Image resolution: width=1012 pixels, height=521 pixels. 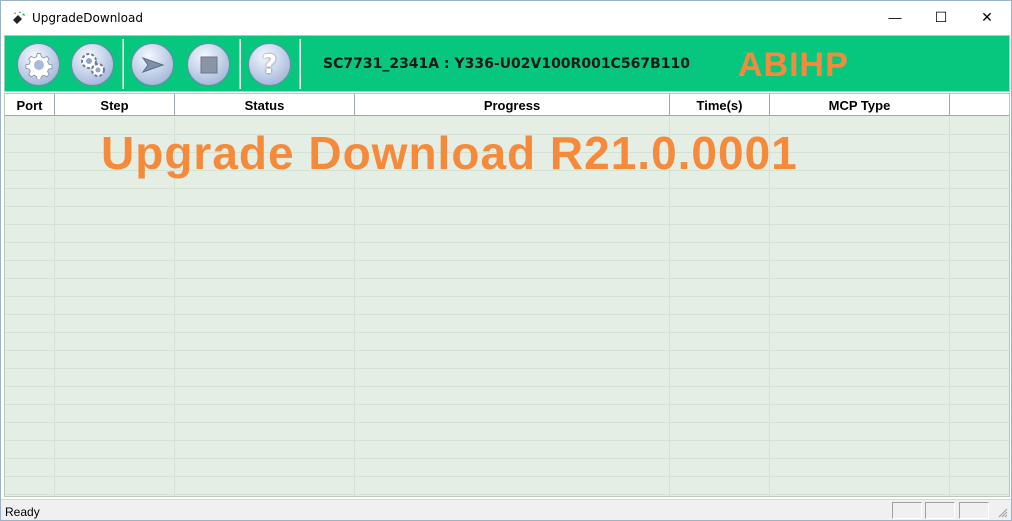 I want to click on settings-button, so click(x=92, y=64).